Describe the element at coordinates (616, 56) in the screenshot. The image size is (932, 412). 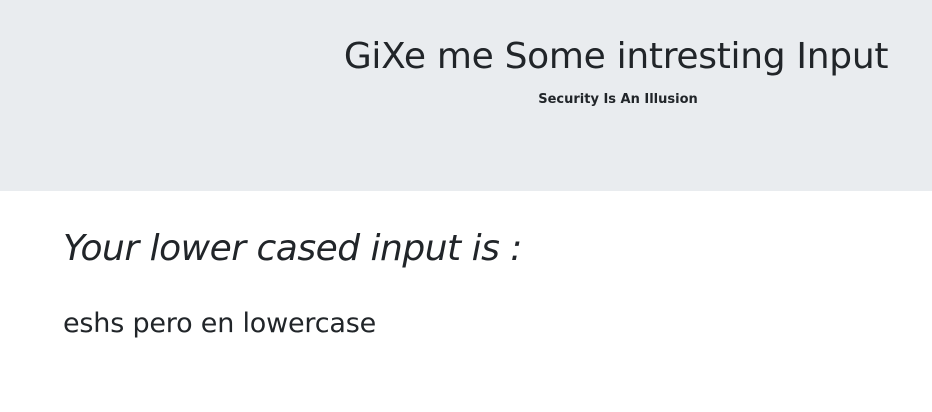
I see `page-title: GiXe me Some intresting Input` at that location.